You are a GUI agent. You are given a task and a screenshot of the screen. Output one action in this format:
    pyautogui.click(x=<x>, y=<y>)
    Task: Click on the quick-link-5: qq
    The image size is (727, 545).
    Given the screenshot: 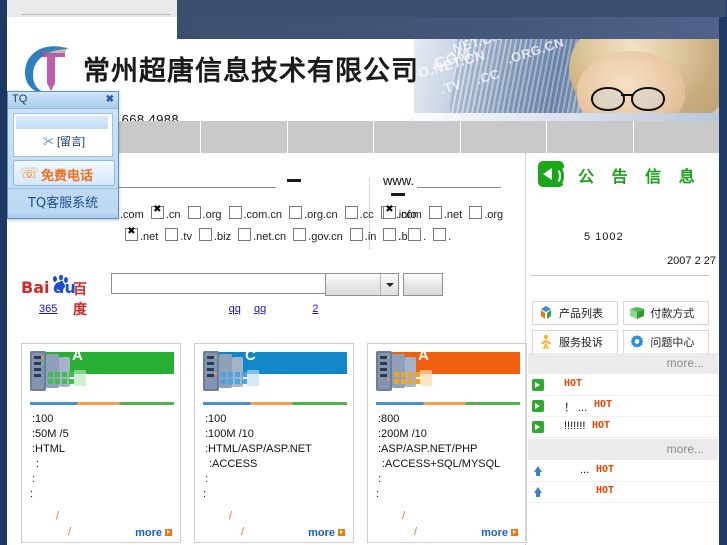 What is the action you would take?
    pyautogui.click(x=235, y=309)
    